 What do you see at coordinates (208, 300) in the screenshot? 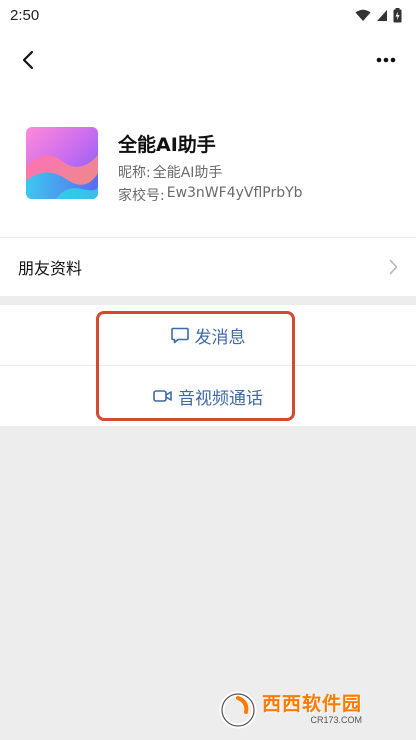
I see `section-gap` at bounding box center [208, 300].